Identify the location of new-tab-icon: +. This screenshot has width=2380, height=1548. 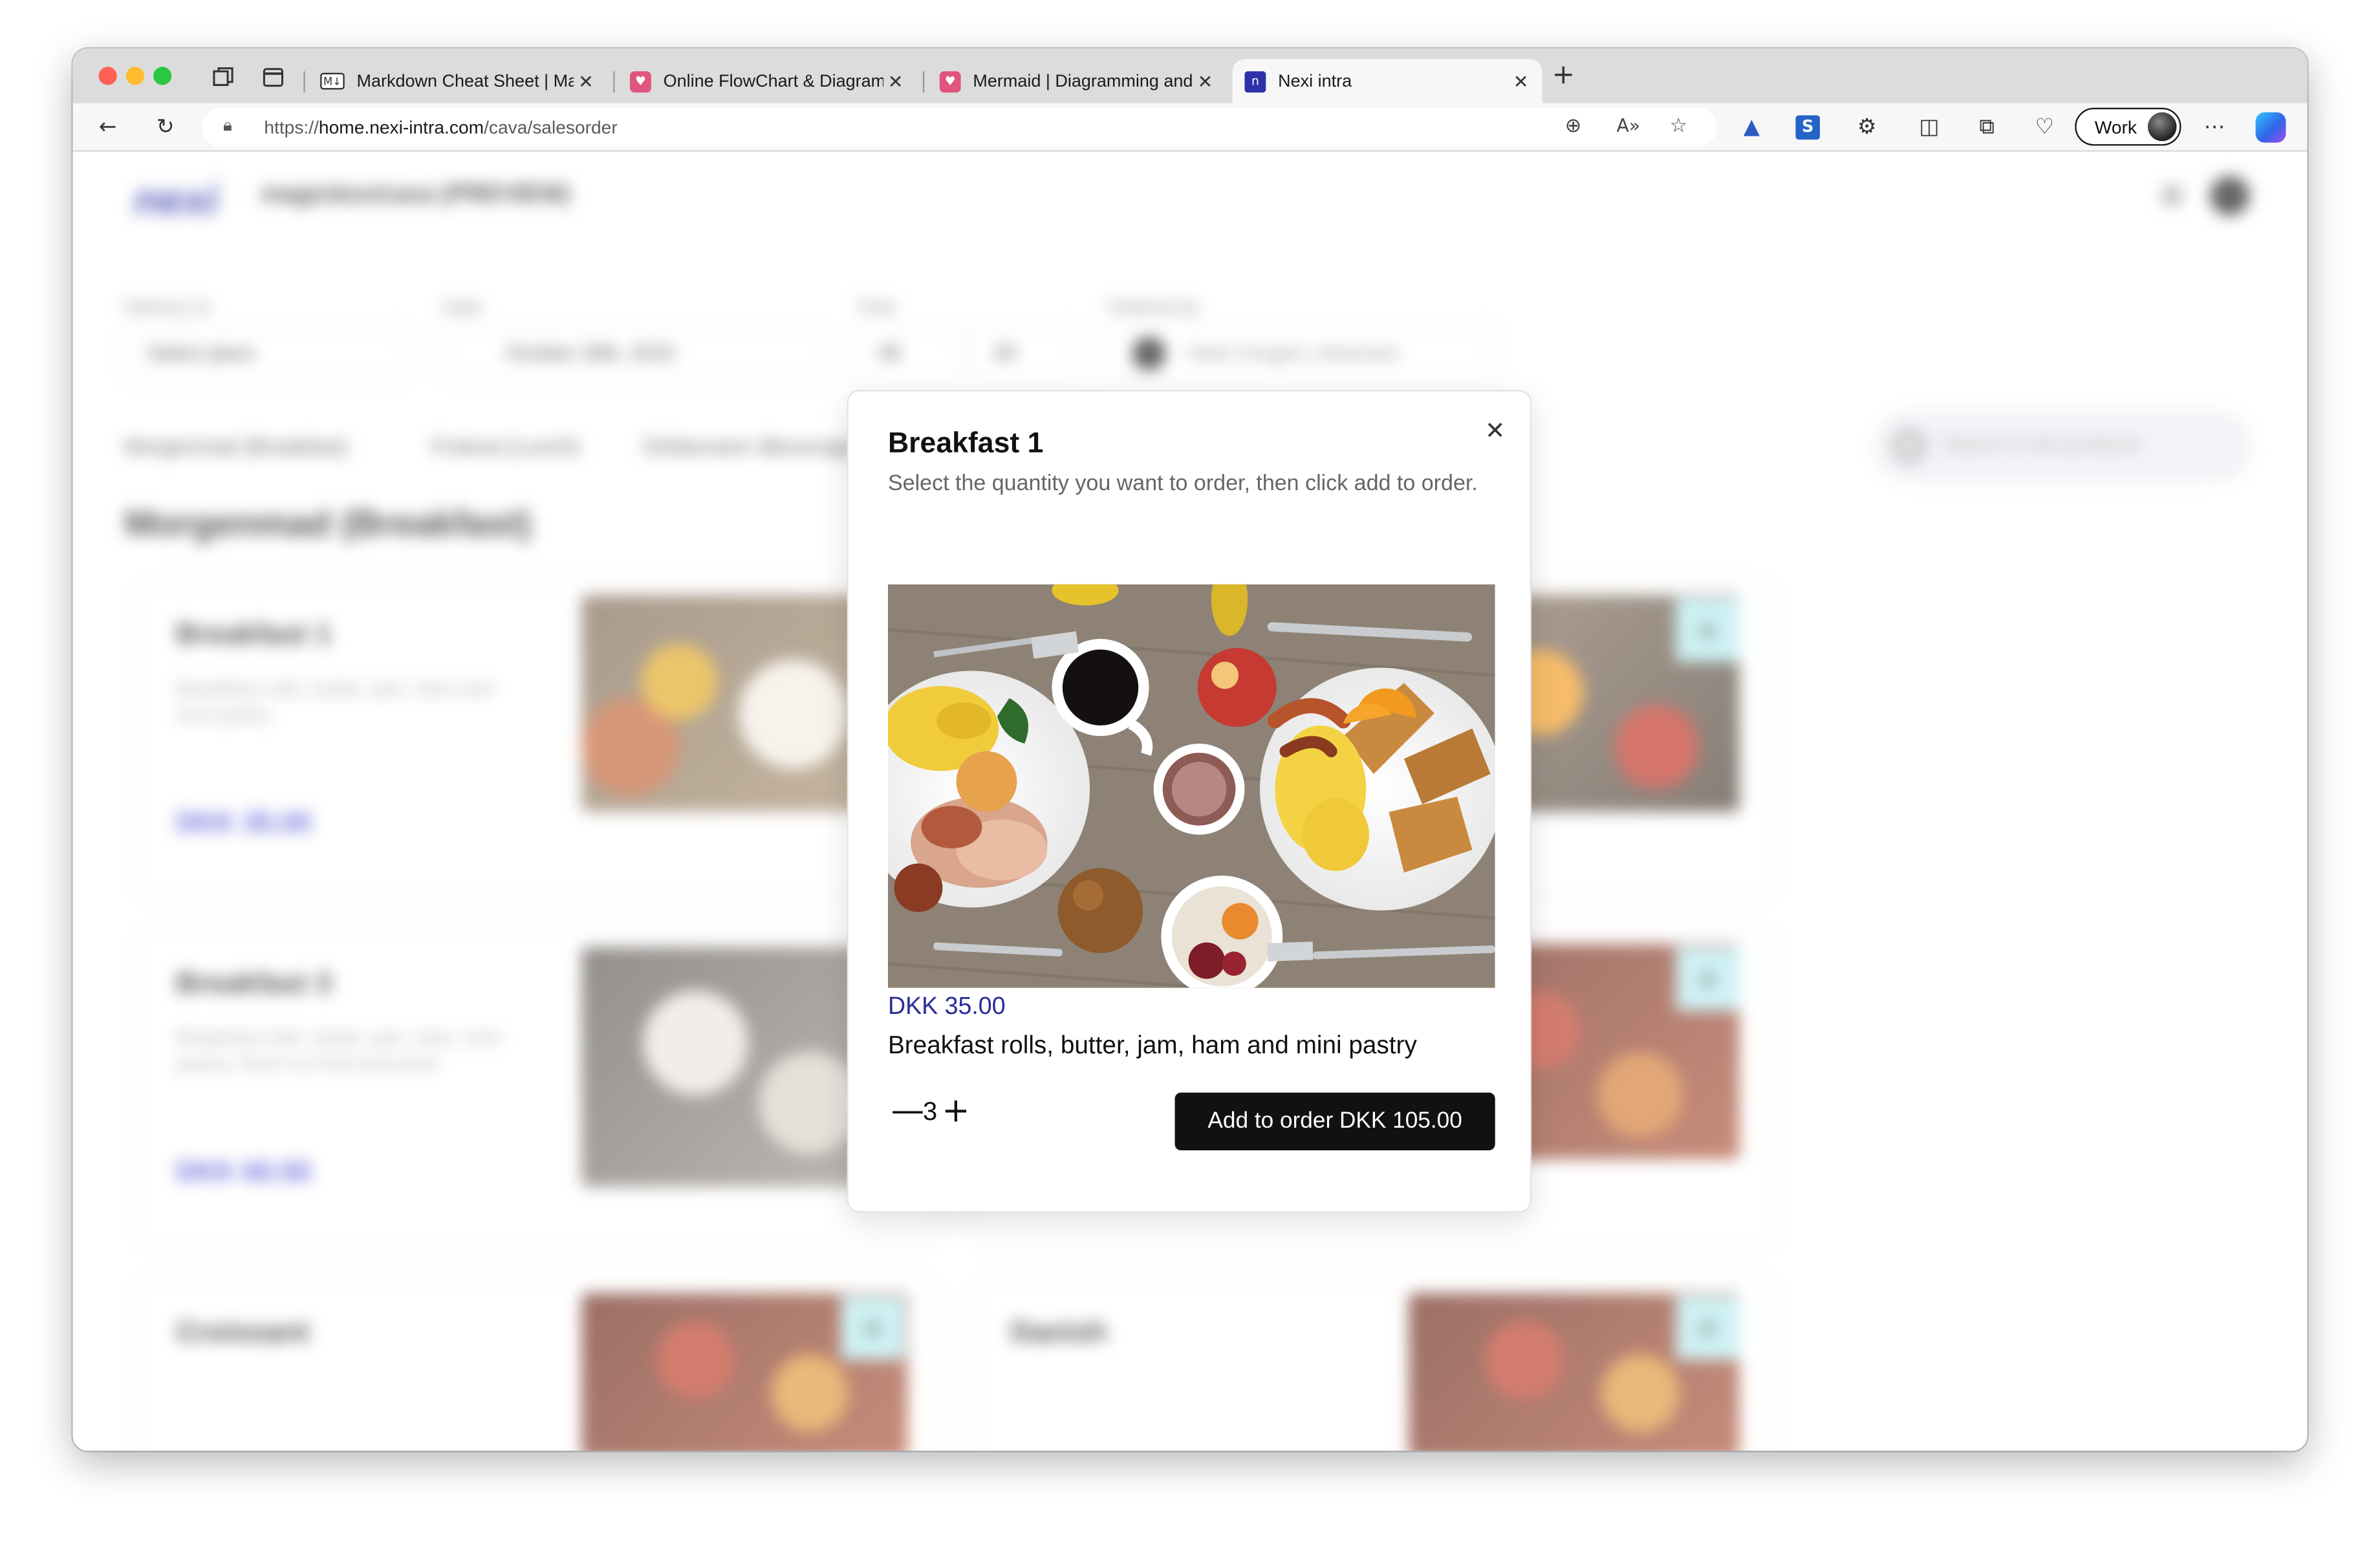
(1564, 75).